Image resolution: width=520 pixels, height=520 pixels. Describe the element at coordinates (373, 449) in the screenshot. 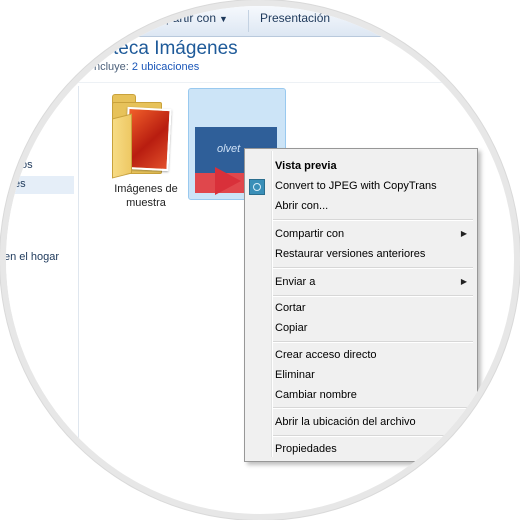

I see `menu-item-properties: Propiedades` at that location.